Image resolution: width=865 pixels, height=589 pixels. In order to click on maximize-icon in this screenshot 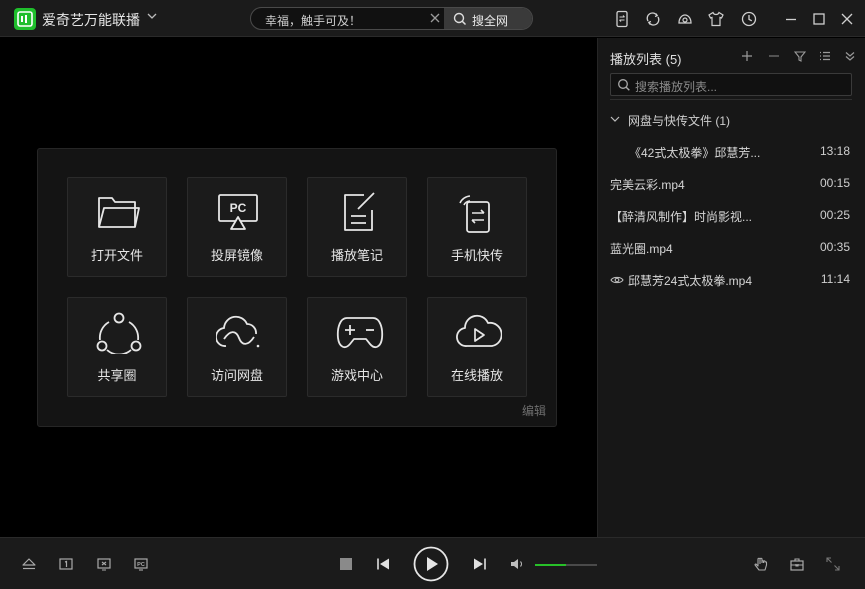, I will do `click(819, 19)`.